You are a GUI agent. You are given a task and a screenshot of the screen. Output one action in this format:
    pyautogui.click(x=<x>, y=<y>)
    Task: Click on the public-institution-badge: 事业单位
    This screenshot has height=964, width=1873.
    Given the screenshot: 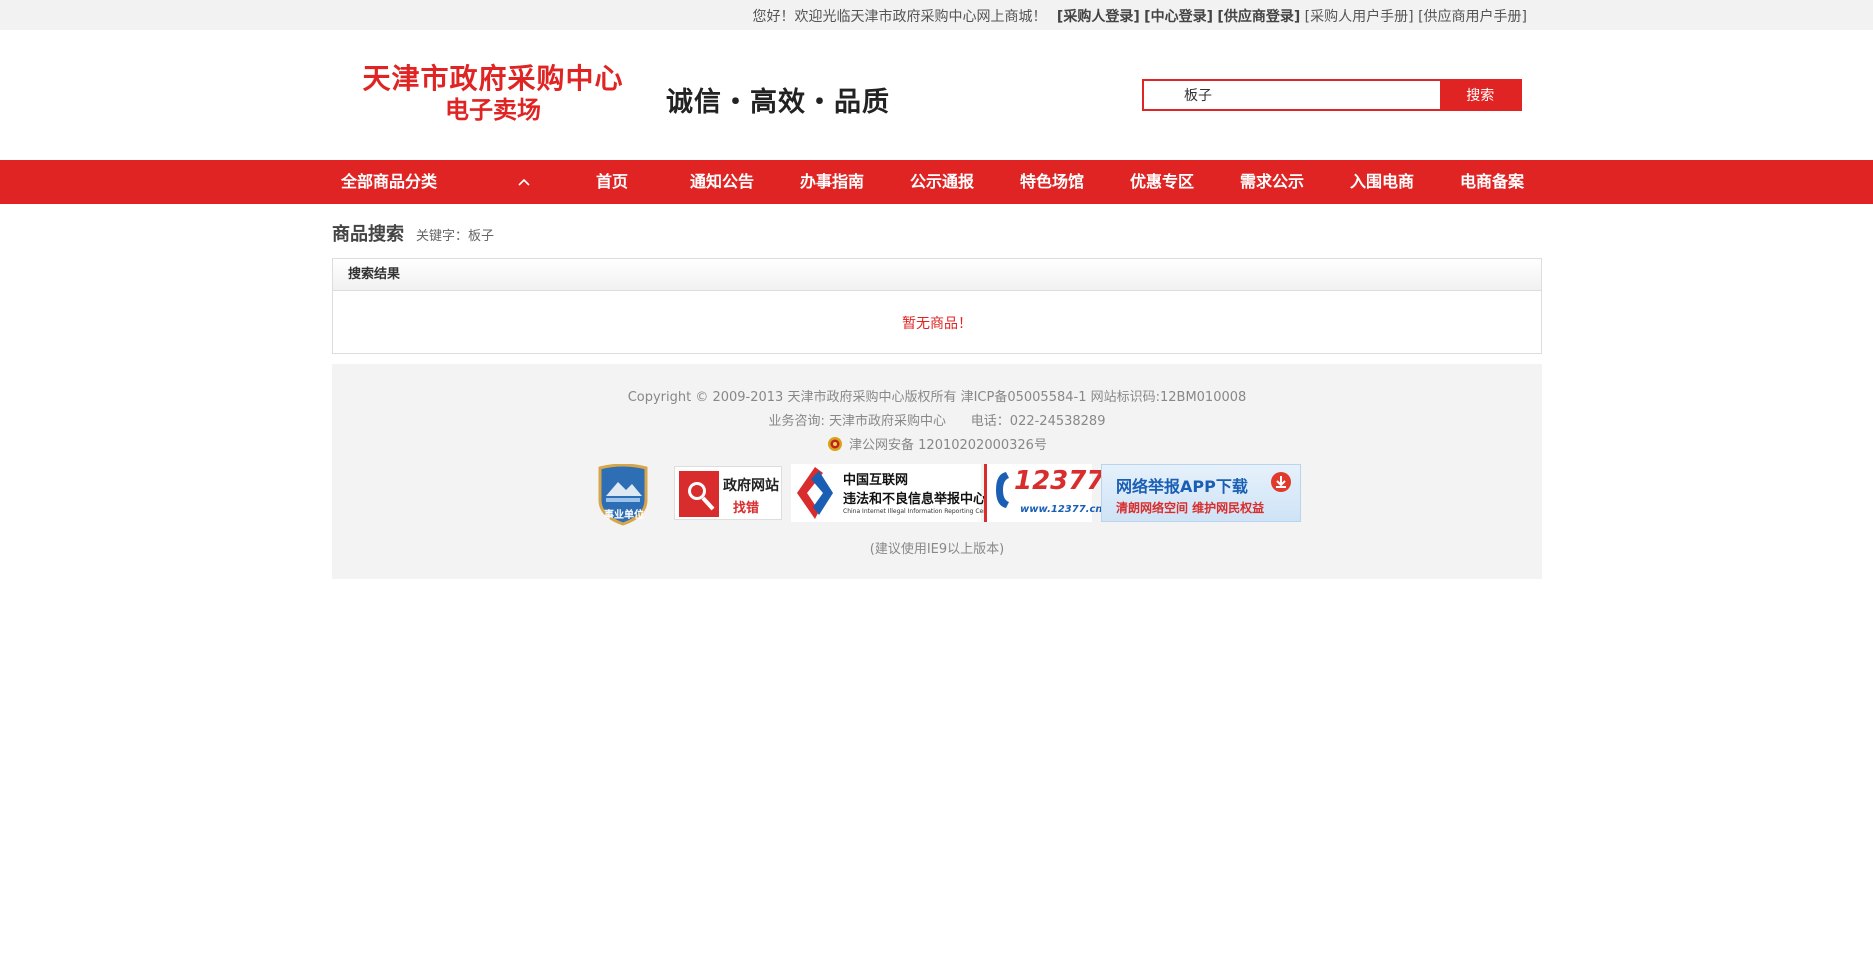 What is the action you would take?
    pyautogui.click(x=623, y=494)
    